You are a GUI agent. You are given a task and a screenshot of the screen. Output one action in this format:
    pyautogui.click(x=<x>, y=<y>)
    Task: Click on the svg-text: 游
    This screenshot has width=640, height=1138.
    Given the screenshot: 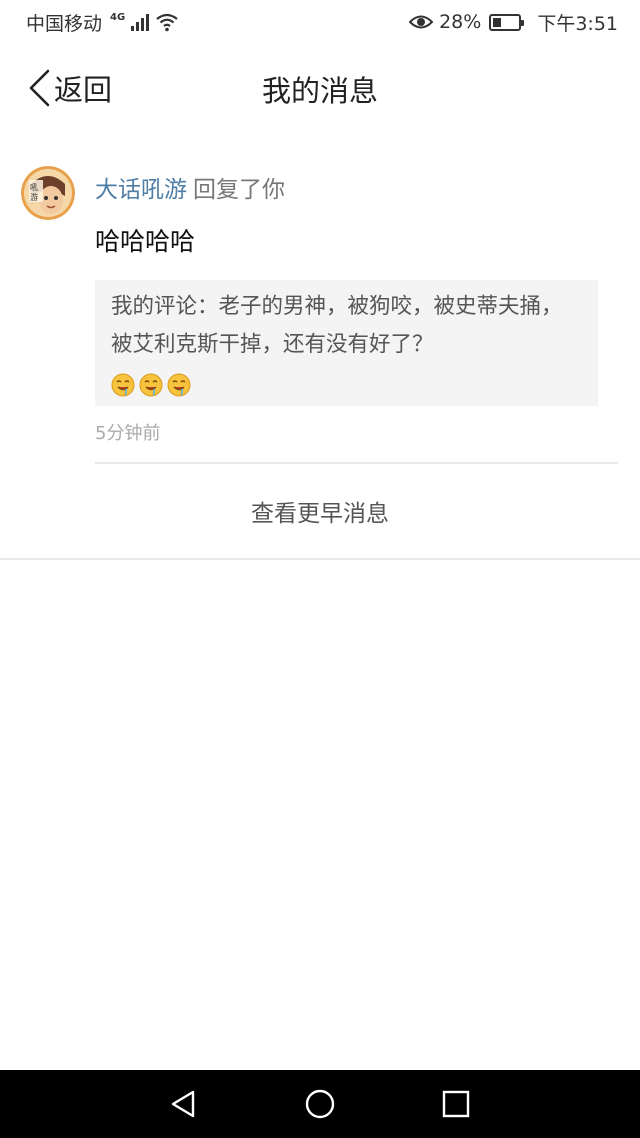 What is the action you would take?
    pyautogui.click(x=34, y=197)
    